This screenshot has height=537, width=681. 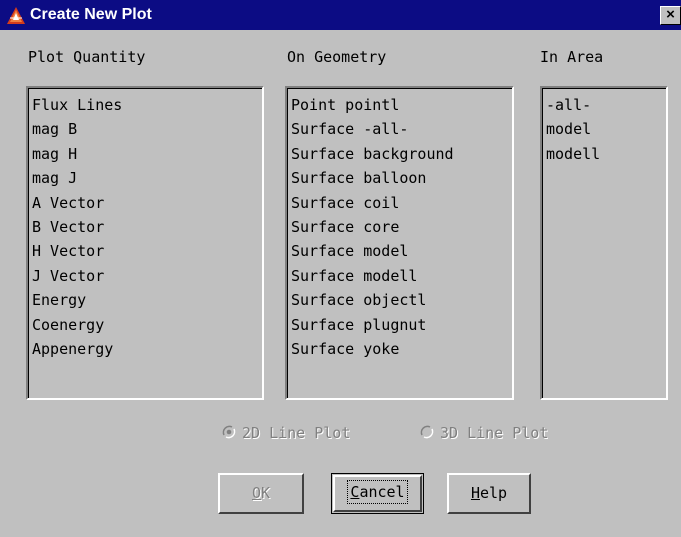 I want to click on list-item: Surface balloon, so click(x=401, y=178).